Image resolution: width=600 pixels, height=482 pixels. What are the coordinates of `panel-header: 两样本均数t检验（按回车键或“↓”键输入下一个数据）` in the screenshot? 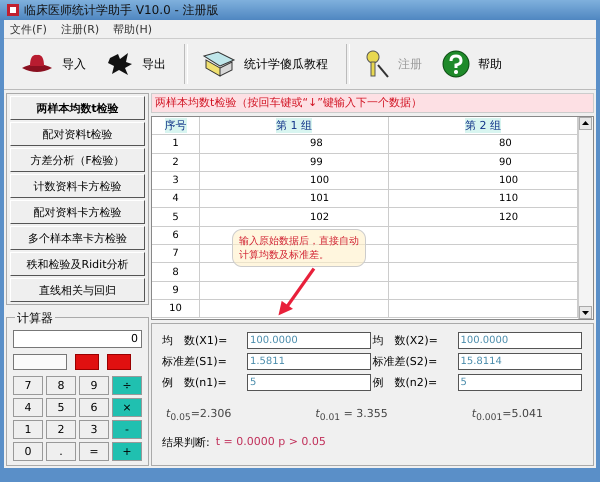 It's located at (372, 103).